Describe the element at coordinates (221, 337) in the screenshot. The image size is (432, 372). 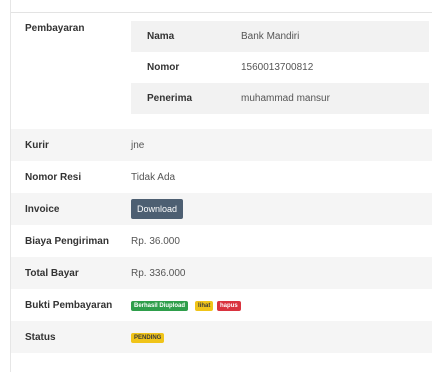
I see `status-row: Status PENDING` at that location.